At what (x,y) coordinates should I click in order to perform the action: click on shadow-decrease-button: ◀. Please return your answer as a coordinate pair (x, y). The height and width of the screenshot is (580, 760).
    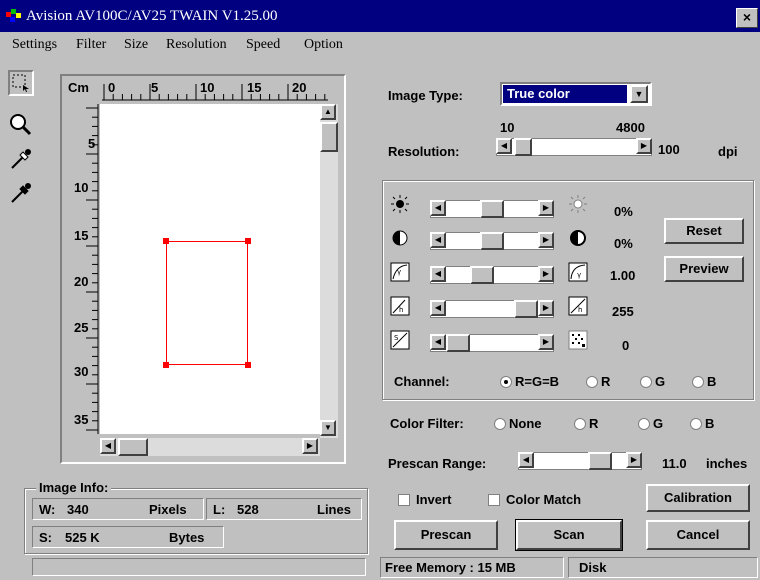
    Looking at the image, I should click on (438, 342).